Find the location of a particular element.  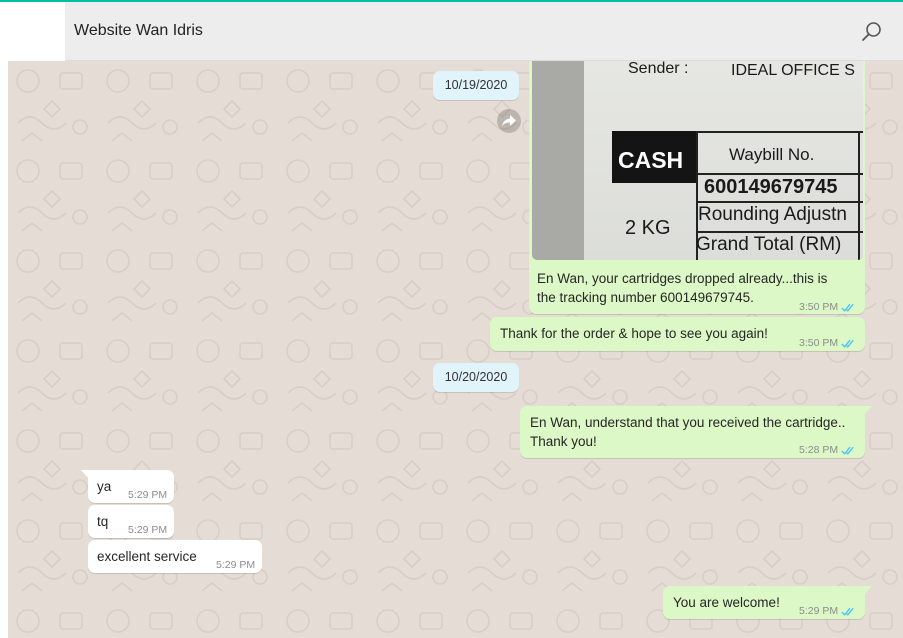

receipt-rounding-label: Rounding Adjustn is located at coordinates (772, 214).